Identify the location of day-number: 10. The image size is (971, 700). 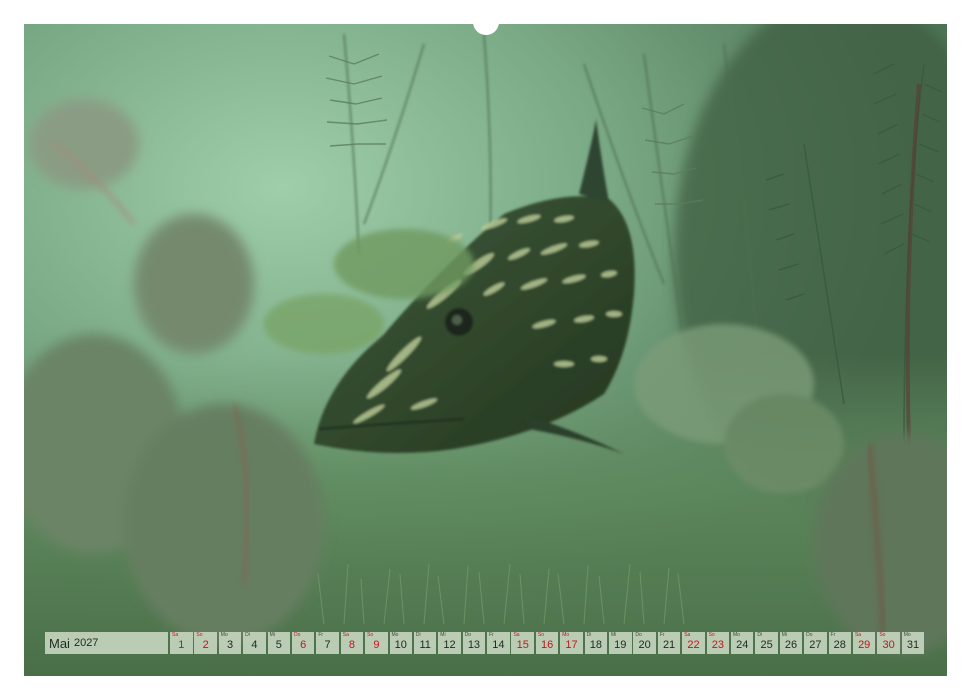
(400, 645).